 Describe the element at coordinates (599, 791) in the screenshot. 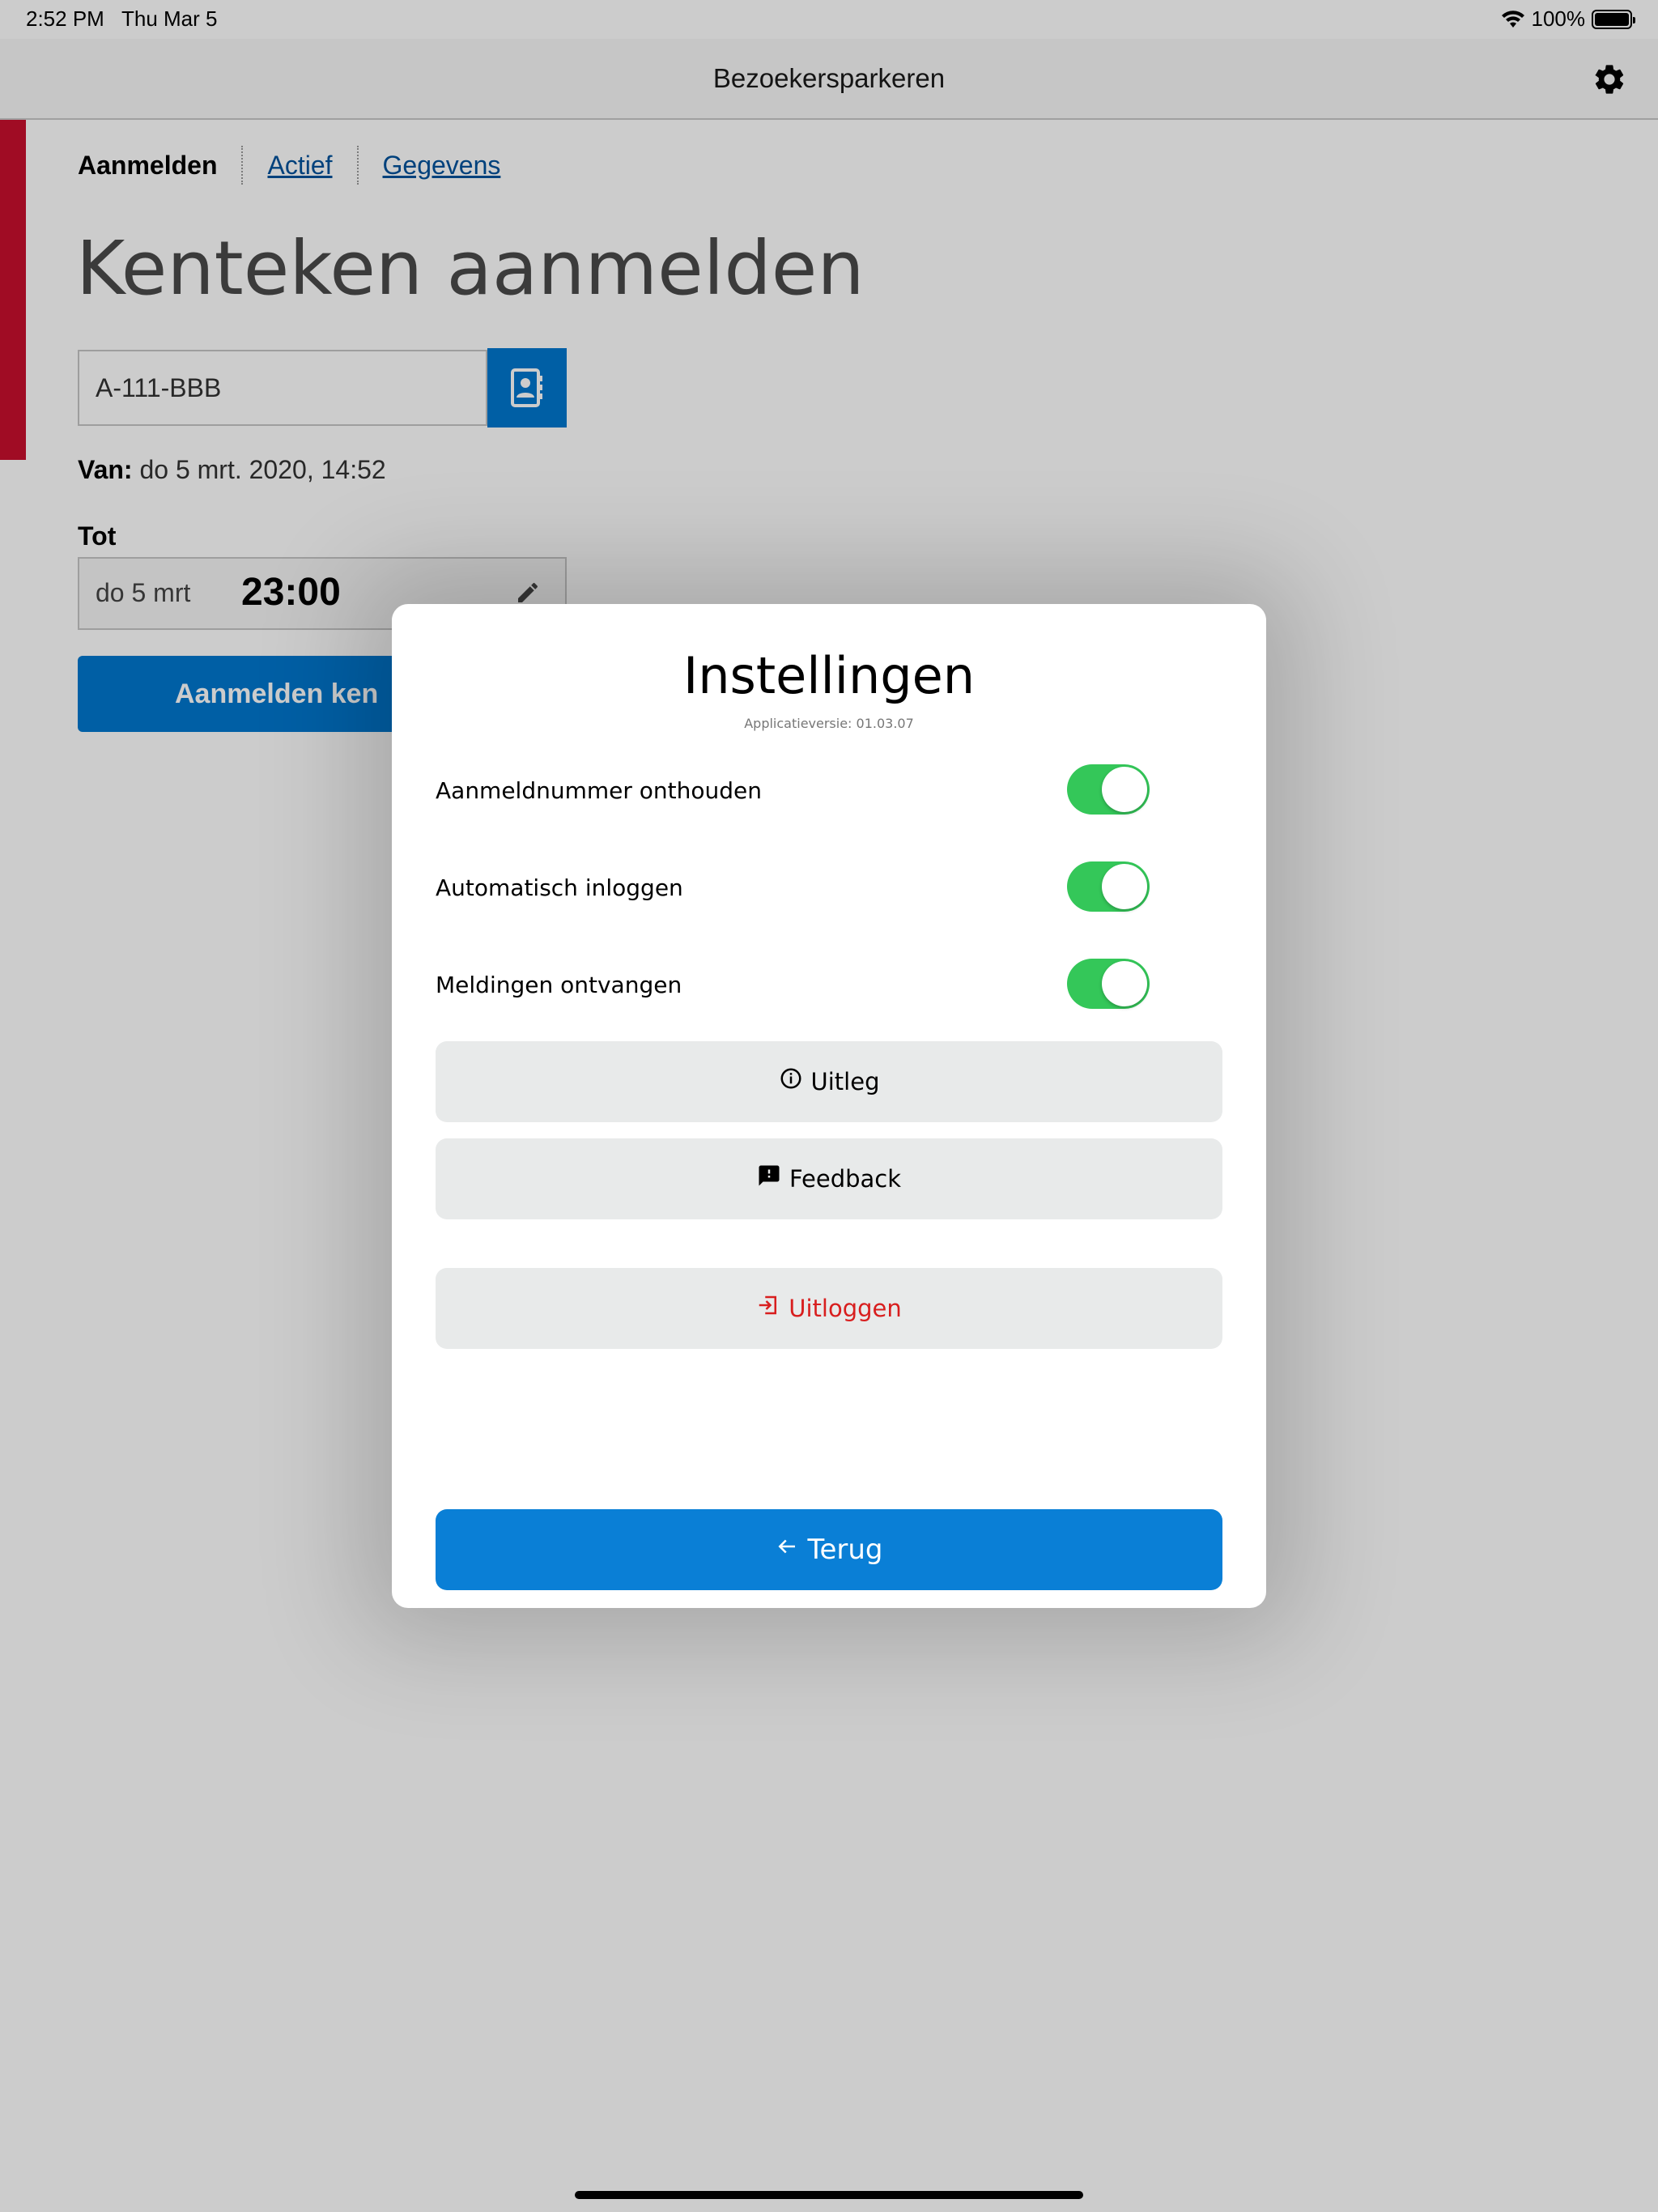

I see `setting-label: Aanmeldnummer onthouden` at that location.